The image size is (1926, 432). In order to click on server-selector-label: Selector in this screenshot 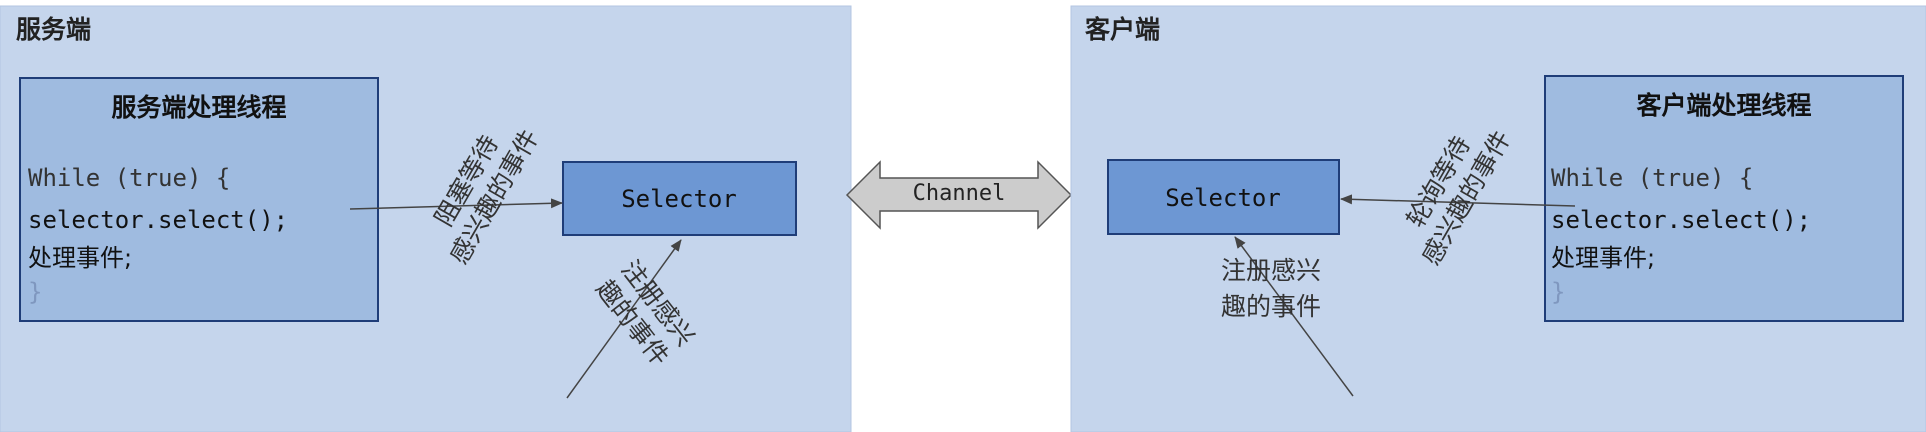, I will do `click(679, 199)`.